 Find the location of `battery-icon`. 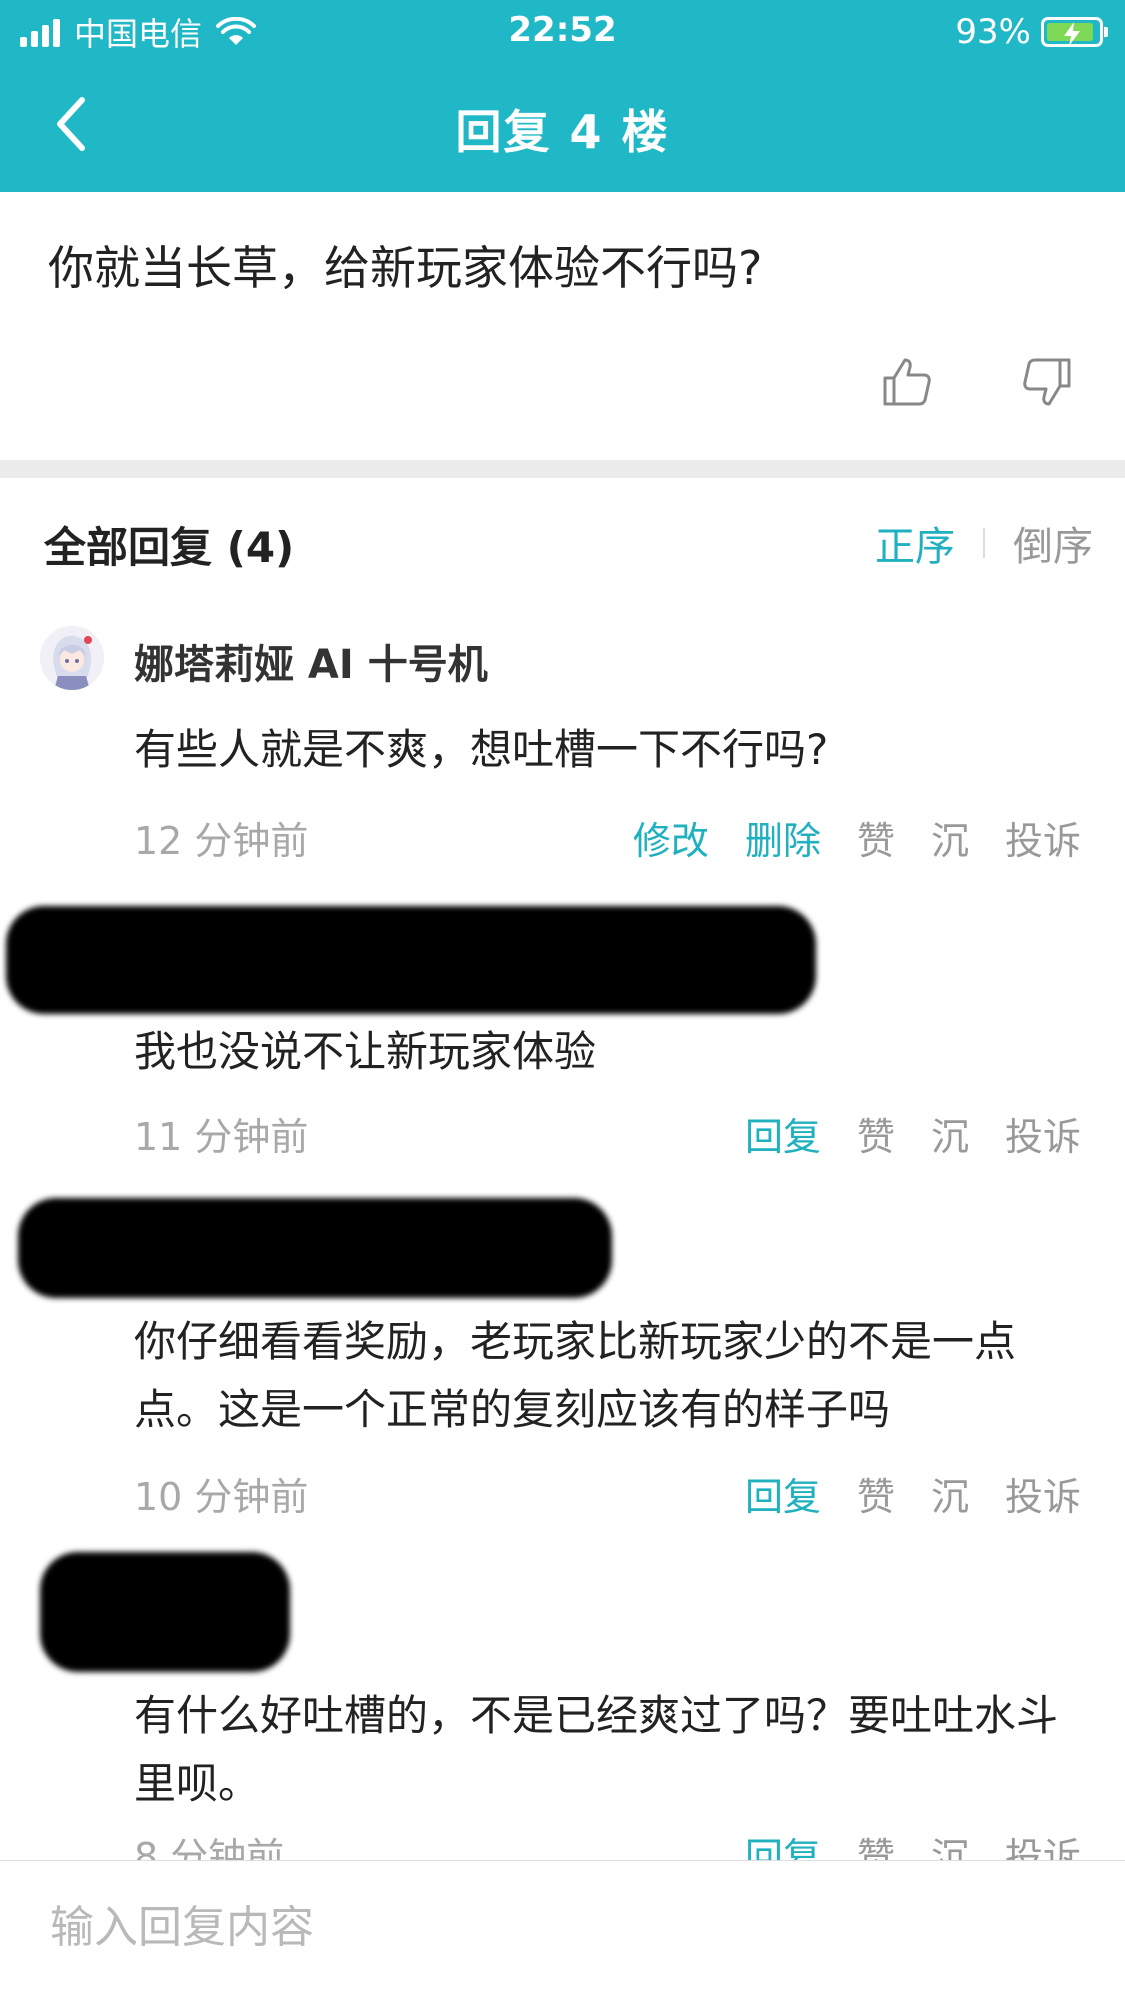

battery-icon is located at coordinates (1074, 32).